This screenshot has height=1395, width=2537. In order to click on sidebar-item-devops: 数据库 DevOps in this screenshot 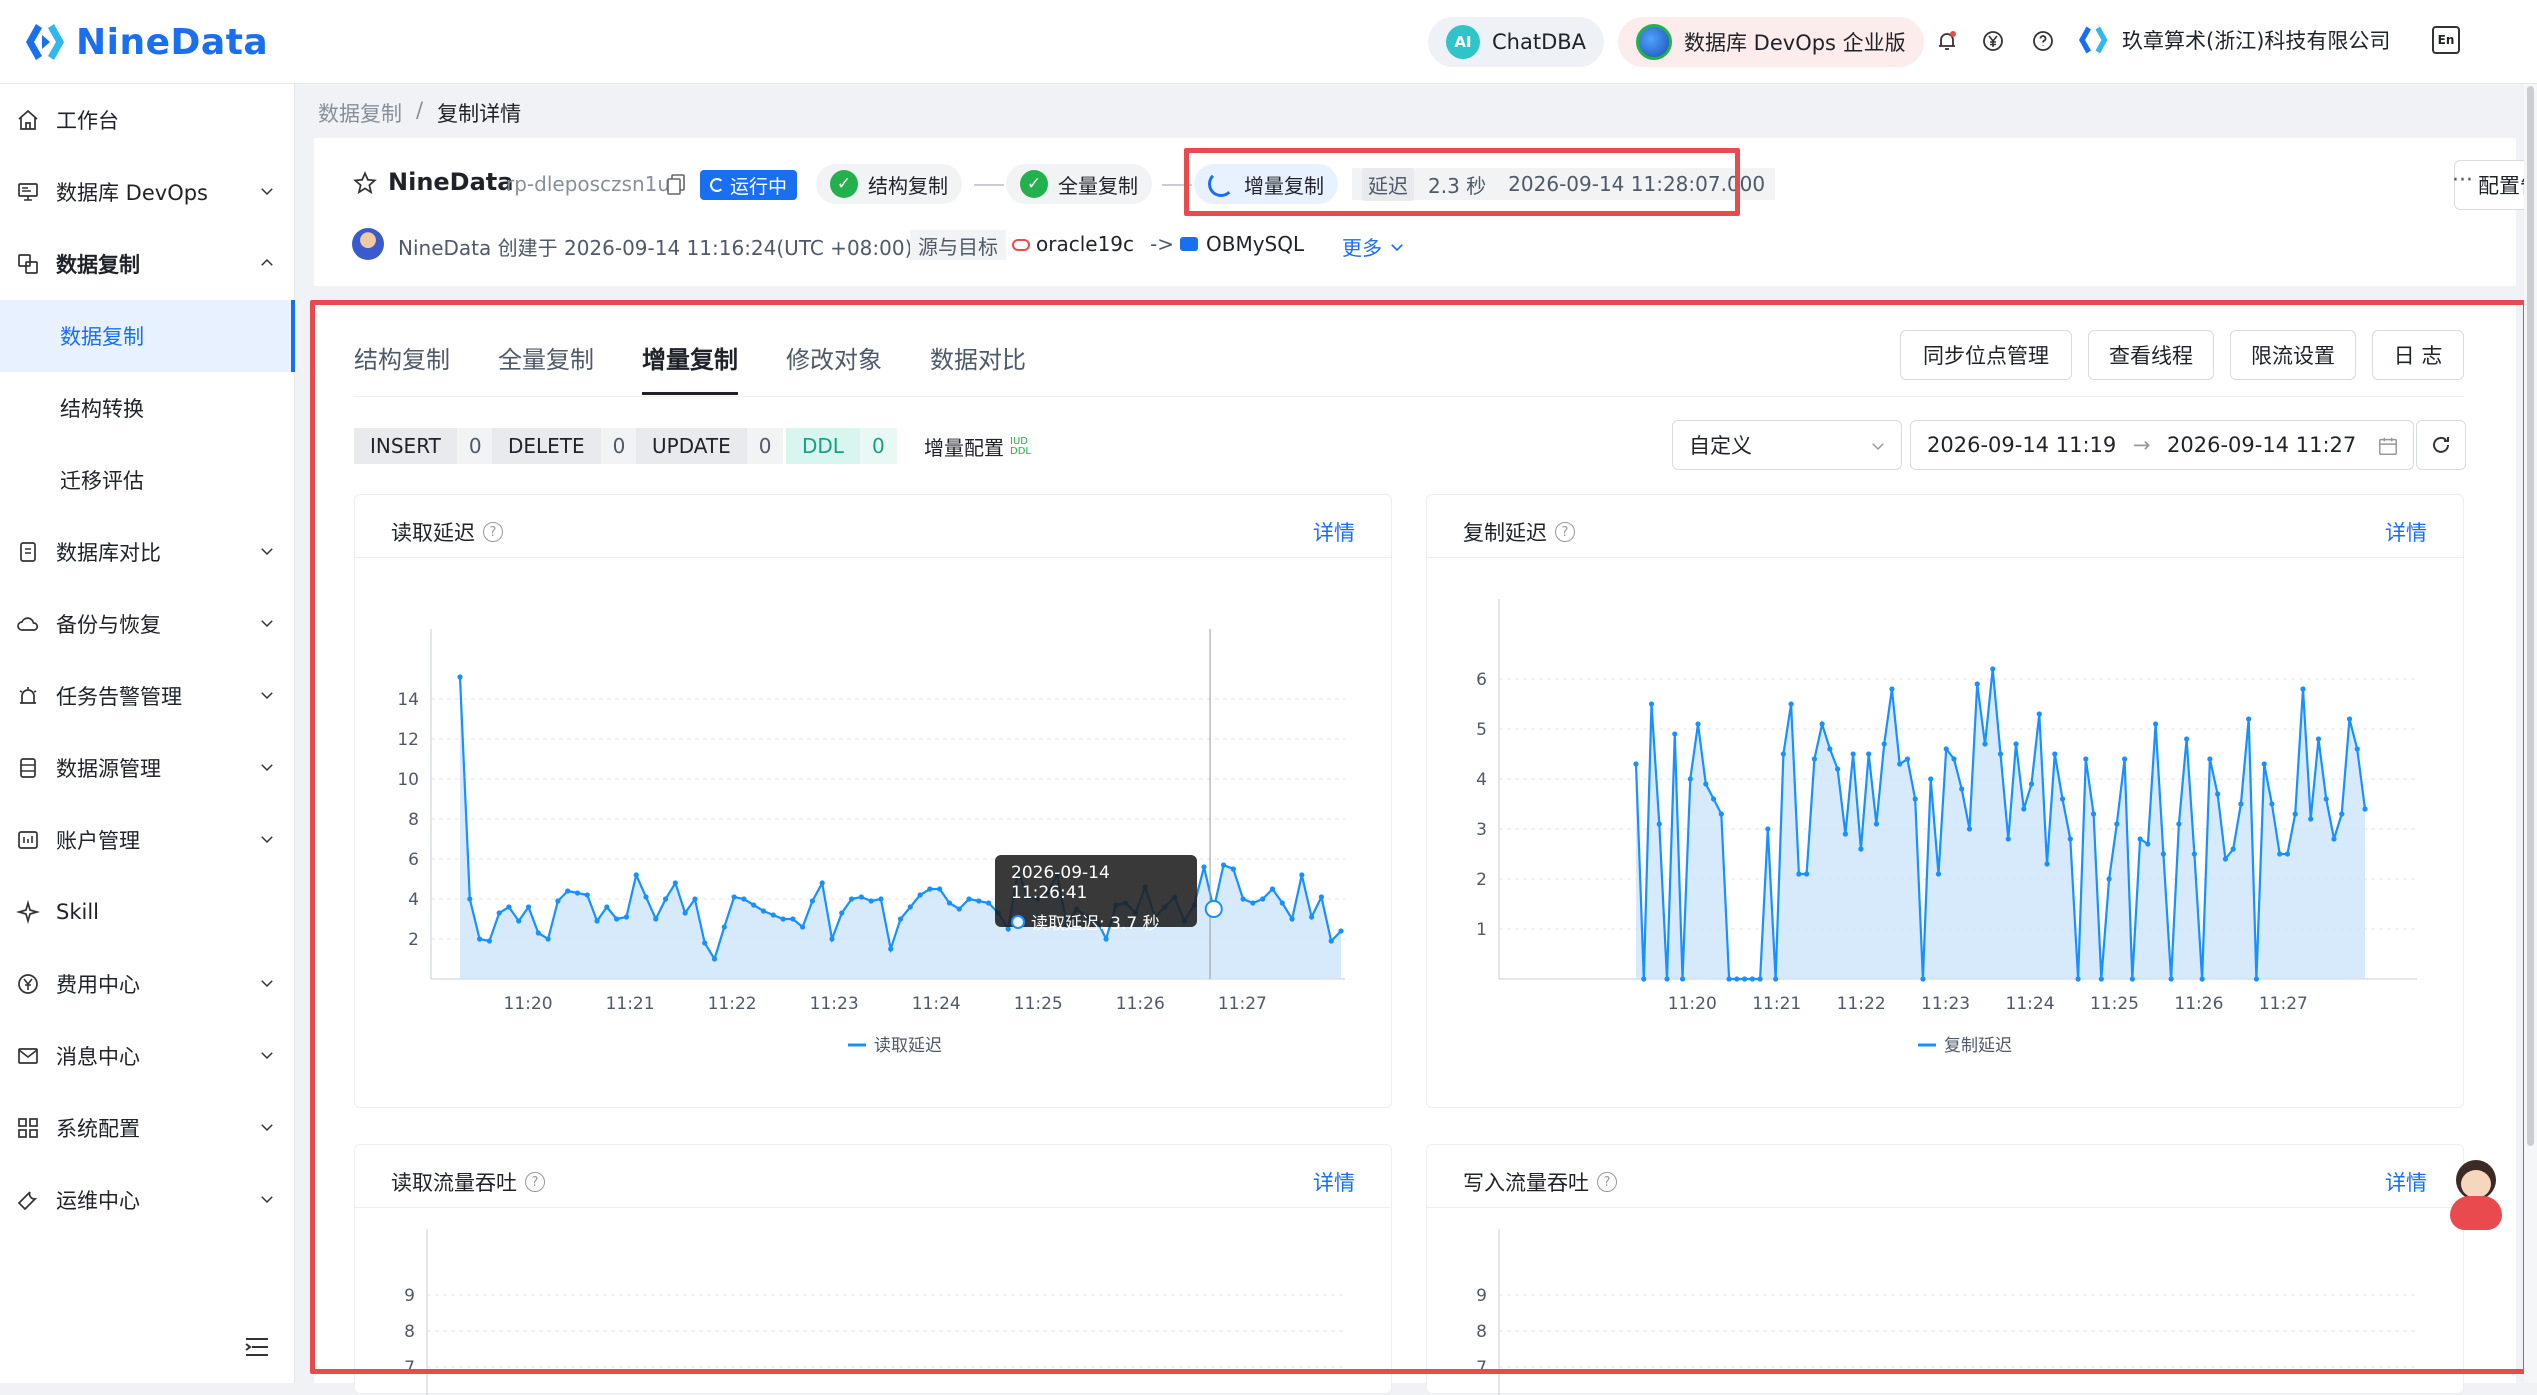, I will do `click(147, 192)`.